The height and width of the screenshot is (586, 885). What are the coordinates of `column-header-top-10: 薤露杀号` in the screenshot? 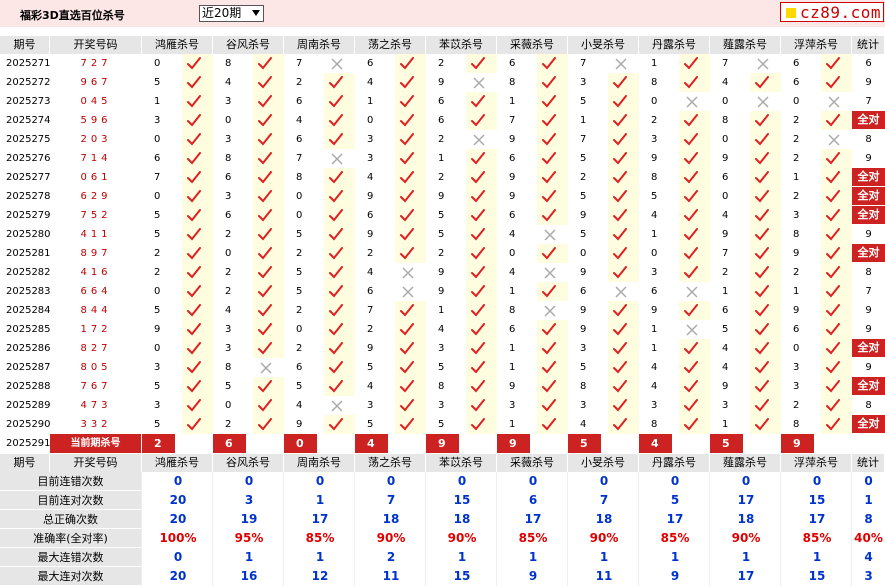 It's located at (745, 45).